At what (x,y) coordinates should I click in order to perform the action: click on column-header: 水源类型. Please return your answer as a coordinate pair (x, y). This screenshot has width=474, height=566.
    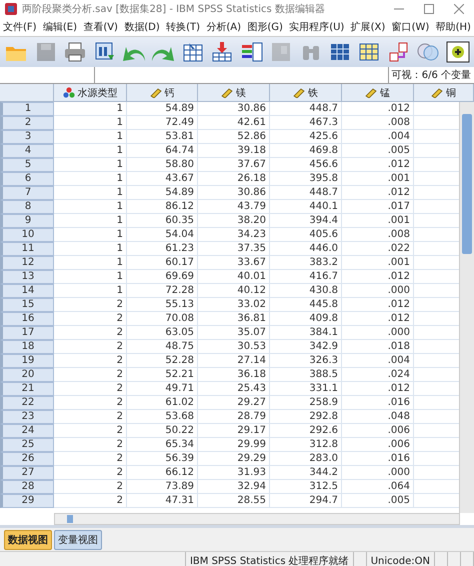
    Looking at the image, I should click on (90, 92).